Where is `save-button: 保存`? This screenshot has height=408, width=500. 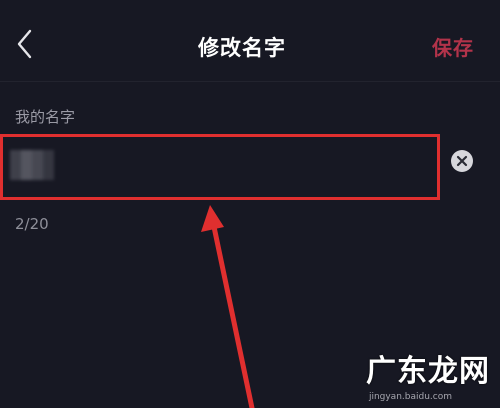
save-button: 保存 is located at coordinates (453, 46).